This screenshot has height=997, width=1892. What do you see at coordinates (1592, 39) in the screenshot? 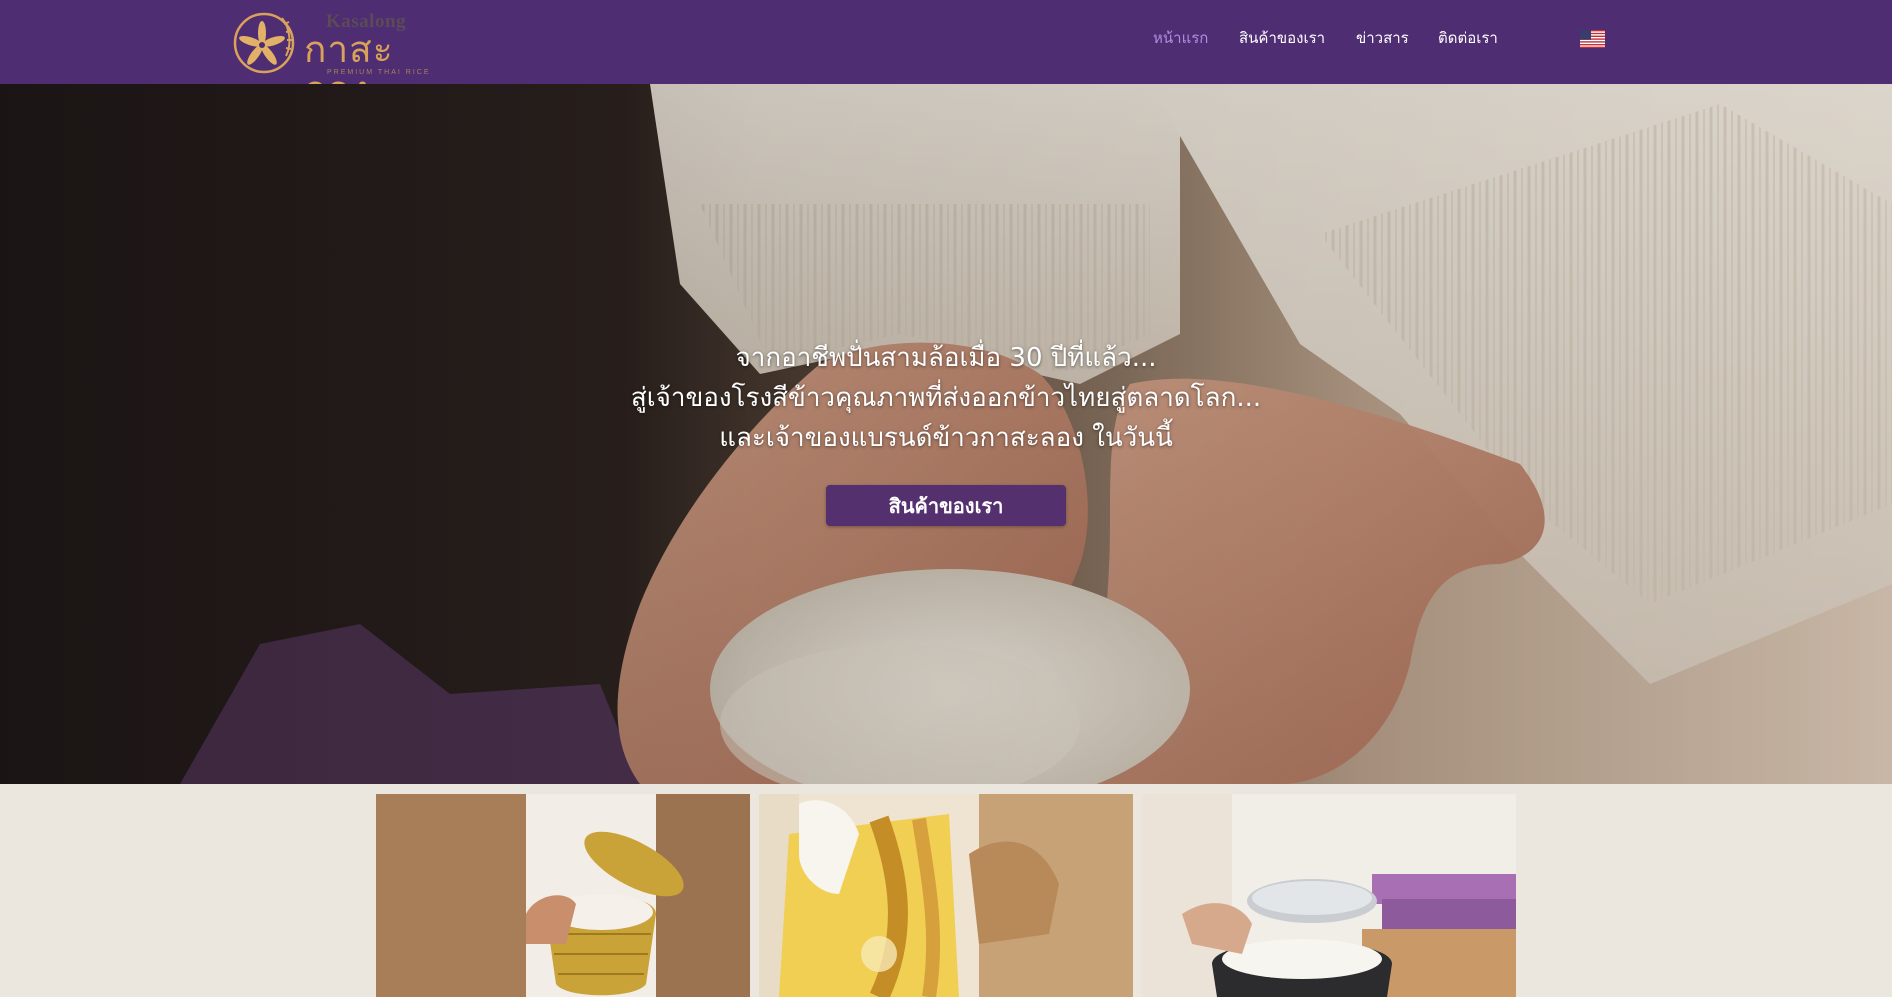
I see `us-flag-icon` at bounding box center [1592, 39].